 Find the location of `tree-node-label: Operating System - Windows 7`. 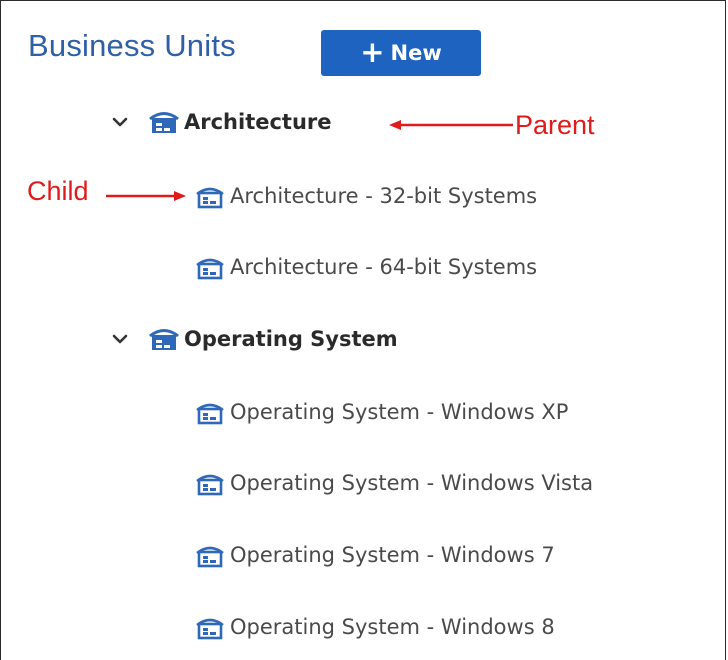

tree-node-label: Operating System - Windows 7 is located at coordinates (392, 555).